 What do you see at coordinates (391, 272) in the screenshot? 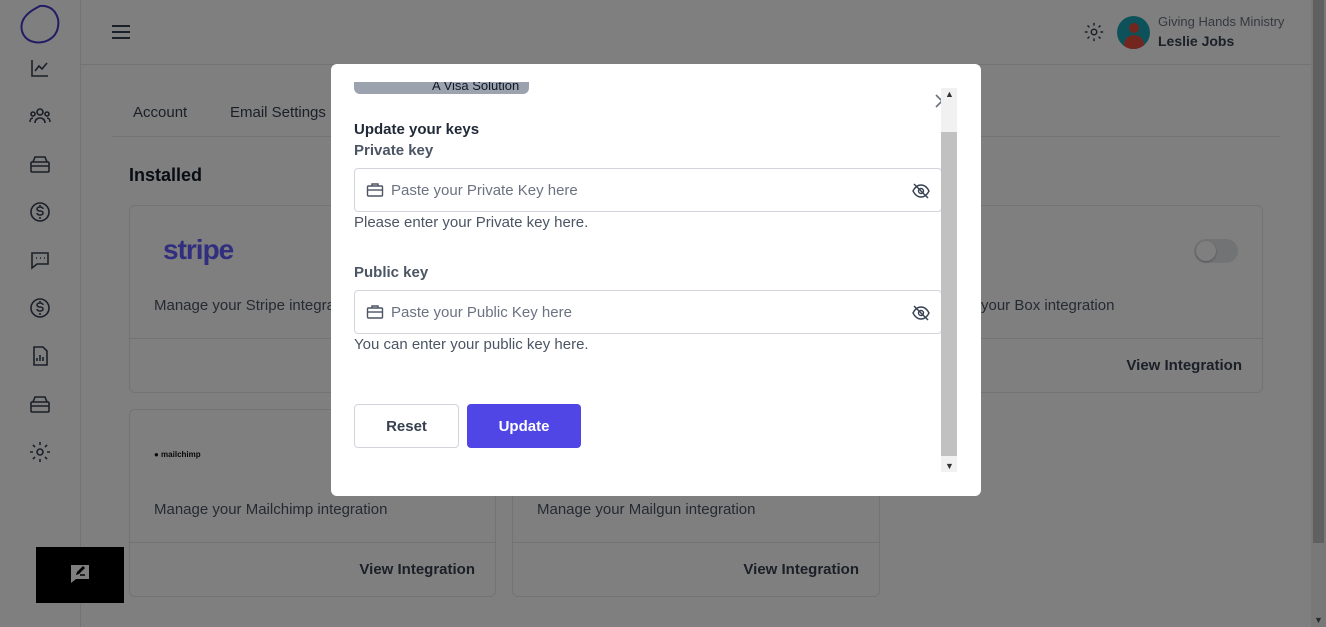
I see `public-key-label: Public key` at bounding box center [391, 272].